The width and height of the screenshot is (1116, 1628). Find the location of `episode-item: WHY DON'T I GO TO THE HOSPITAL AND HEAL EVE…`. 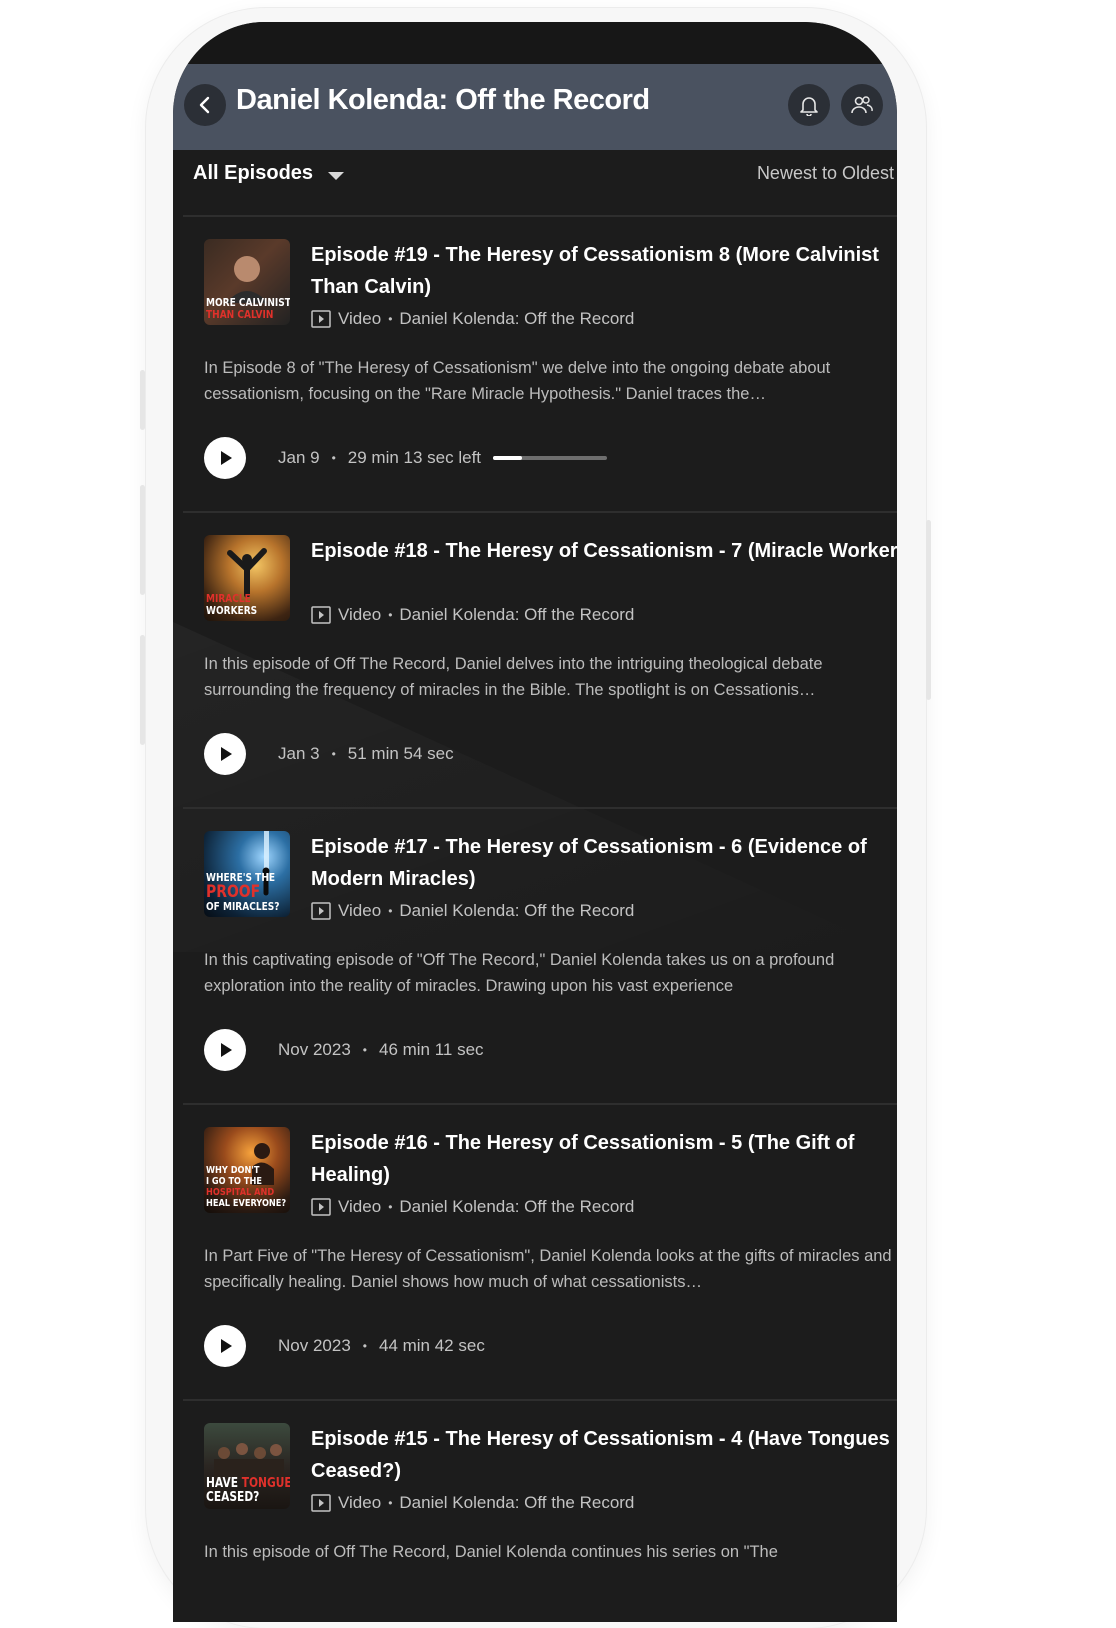

episode-item: WHY DON'T I GO TO THE HOSPITAL AND HEAL EVE… is located at coordinates (535, 1253).